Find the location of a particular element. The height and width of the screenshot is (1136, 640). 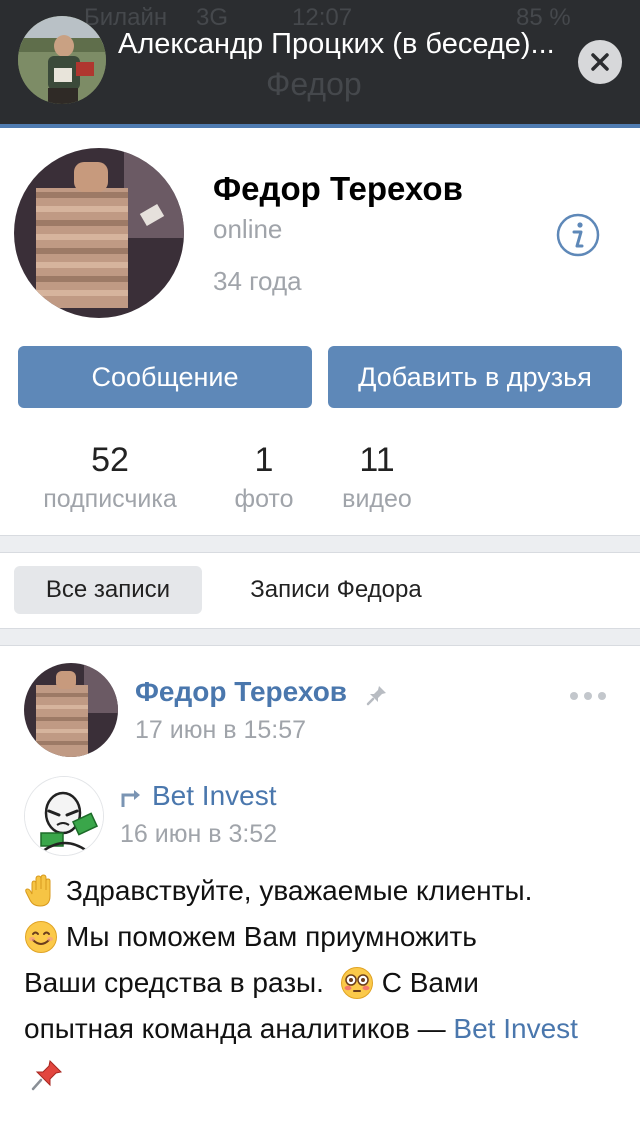

counter-photos: 1 фото is located at coordinates (264, 478).